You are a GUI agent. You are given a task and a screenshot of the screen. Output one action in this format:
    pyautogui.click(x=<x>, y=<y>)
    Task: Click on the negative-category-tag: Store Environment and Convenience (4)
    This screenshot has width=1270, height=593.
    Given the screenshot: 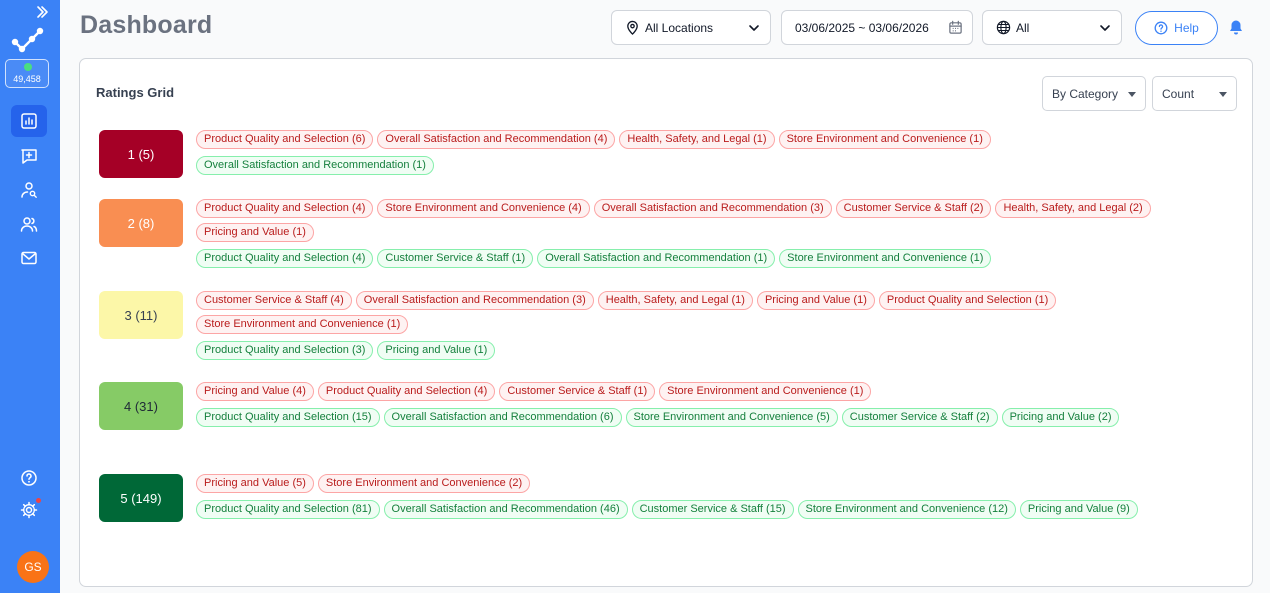 What is the action you would take?
    pyautogui.click(x=483, y=208)
    